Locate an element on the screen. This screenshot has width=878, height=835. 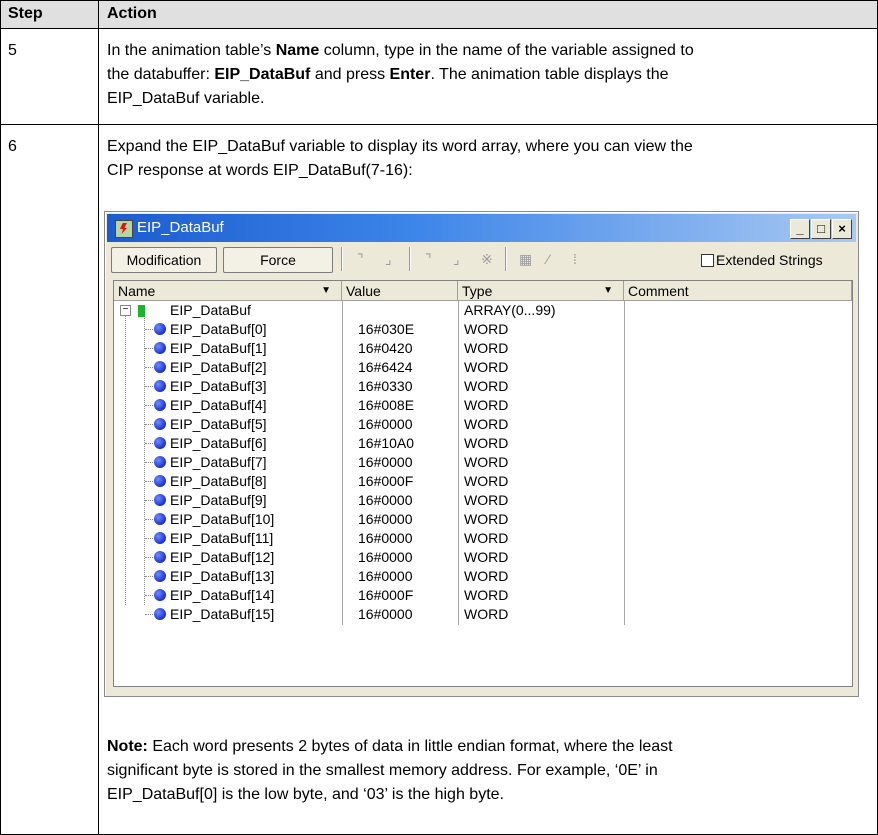
variable-name-cell: EIP_DataBuf[3] is located at coordinates (218, 386).